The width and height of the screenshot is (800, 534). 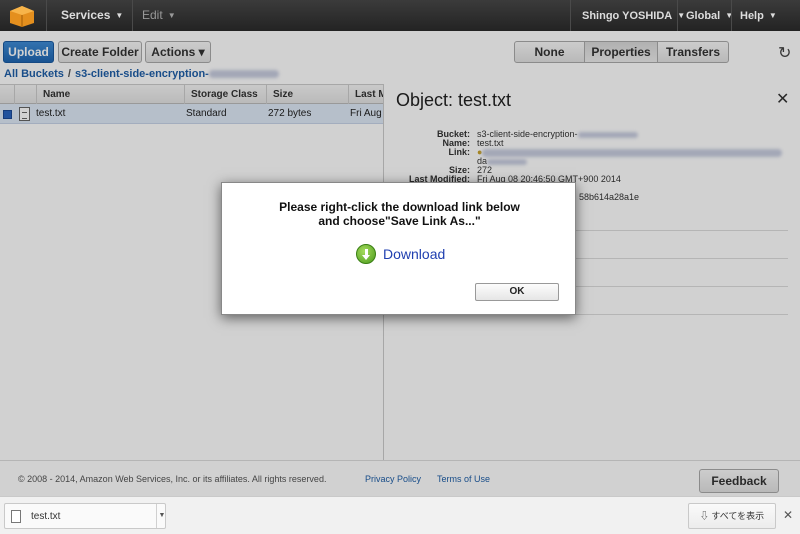 What do you see at coordinates (788, 515) in the screenshot?
I see `close-icon: ✕` at bounding box center [788, 515].